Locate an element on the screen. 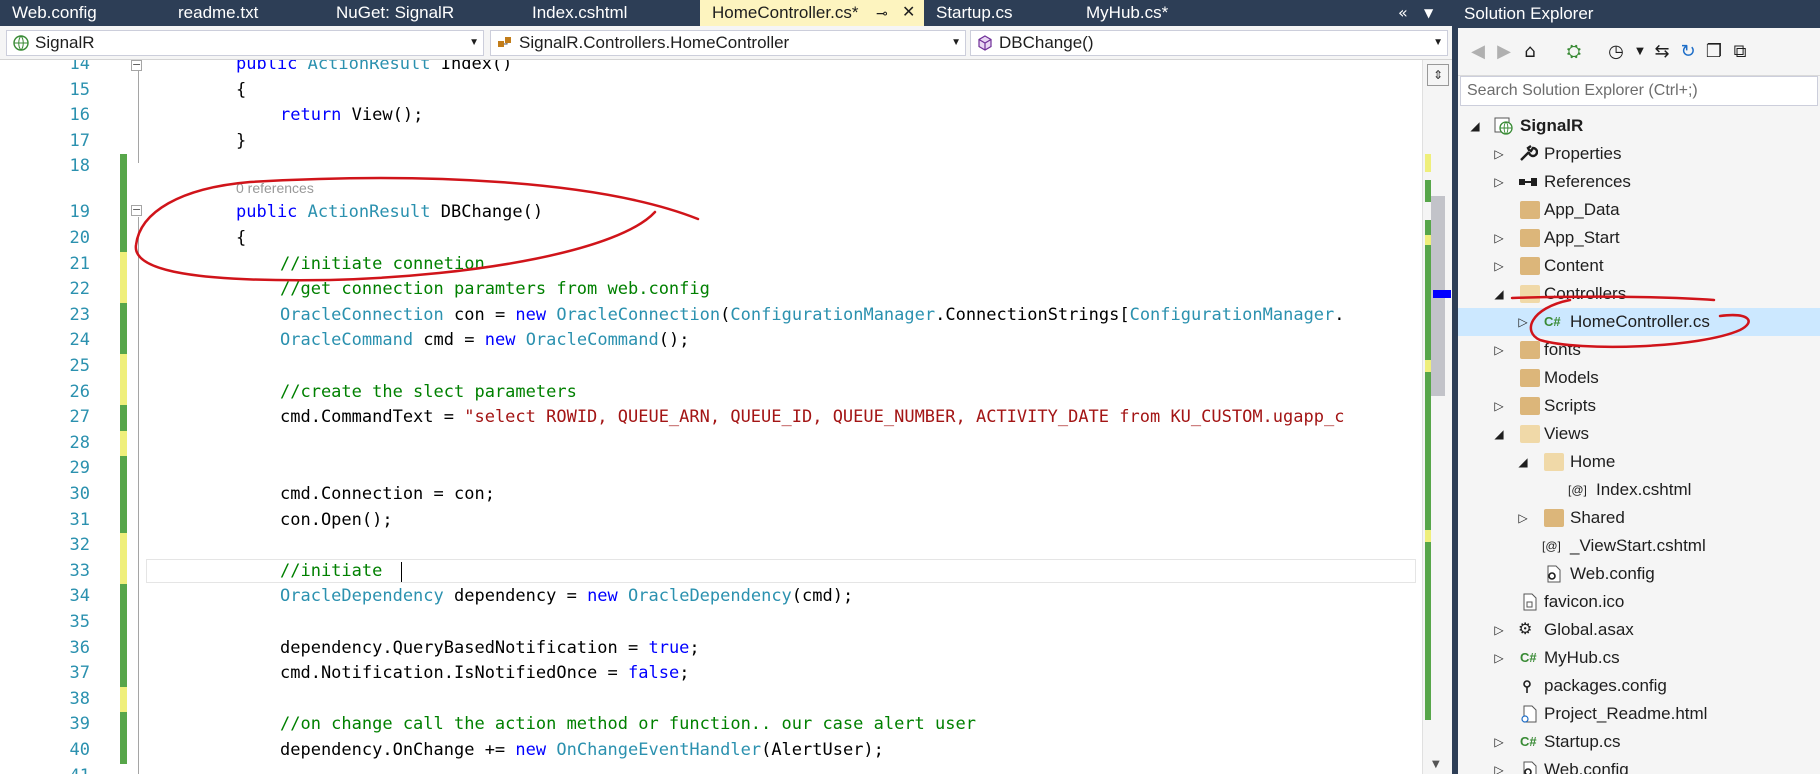 The width and height of the screenshot is (1820, 774). tree-item-global-asax: ▷ ⚙ Global.asax is located at coordinates (1639, 630).